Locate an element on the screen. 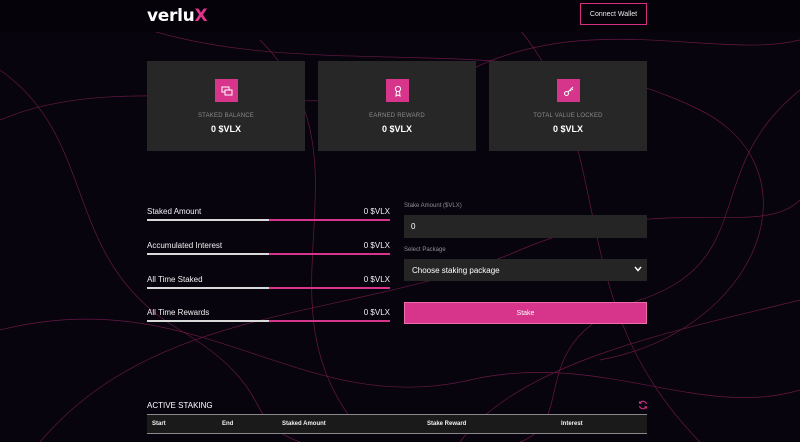  active-staking-title: ACTIVE STAKING is located at coordinates (180, 405).